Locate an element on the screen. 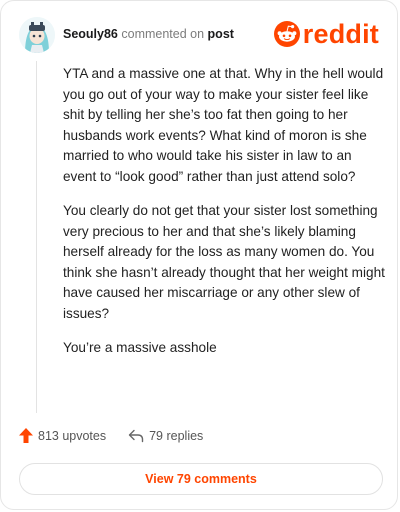  reddit-snoo-icon is located at coordinates (286, 34).